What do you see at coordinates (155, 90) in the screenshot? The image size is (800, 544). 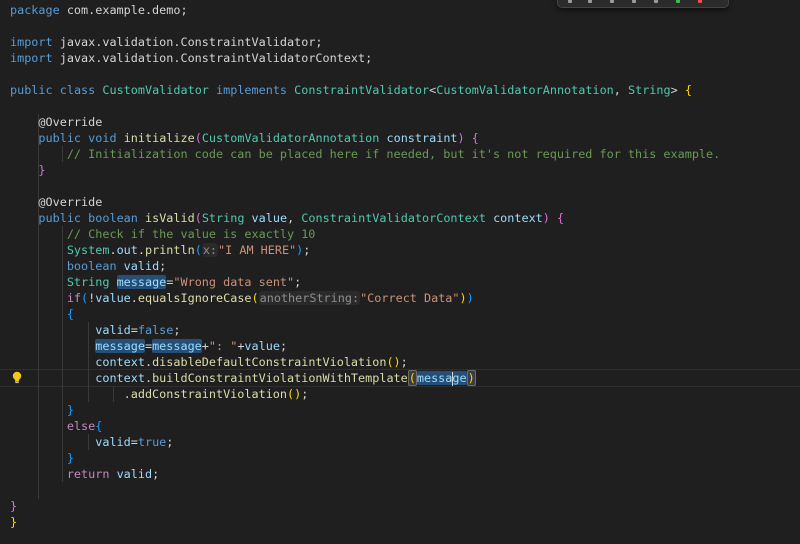 I see `class-name: CustomValidator` at bounding box center [155, 90].